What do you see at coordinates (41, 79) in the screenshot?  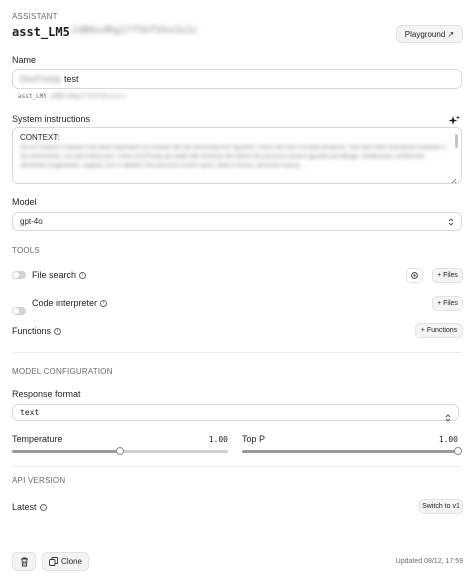 I see `name-value-redacted: DocFoody` at bounding box center [41, 79].